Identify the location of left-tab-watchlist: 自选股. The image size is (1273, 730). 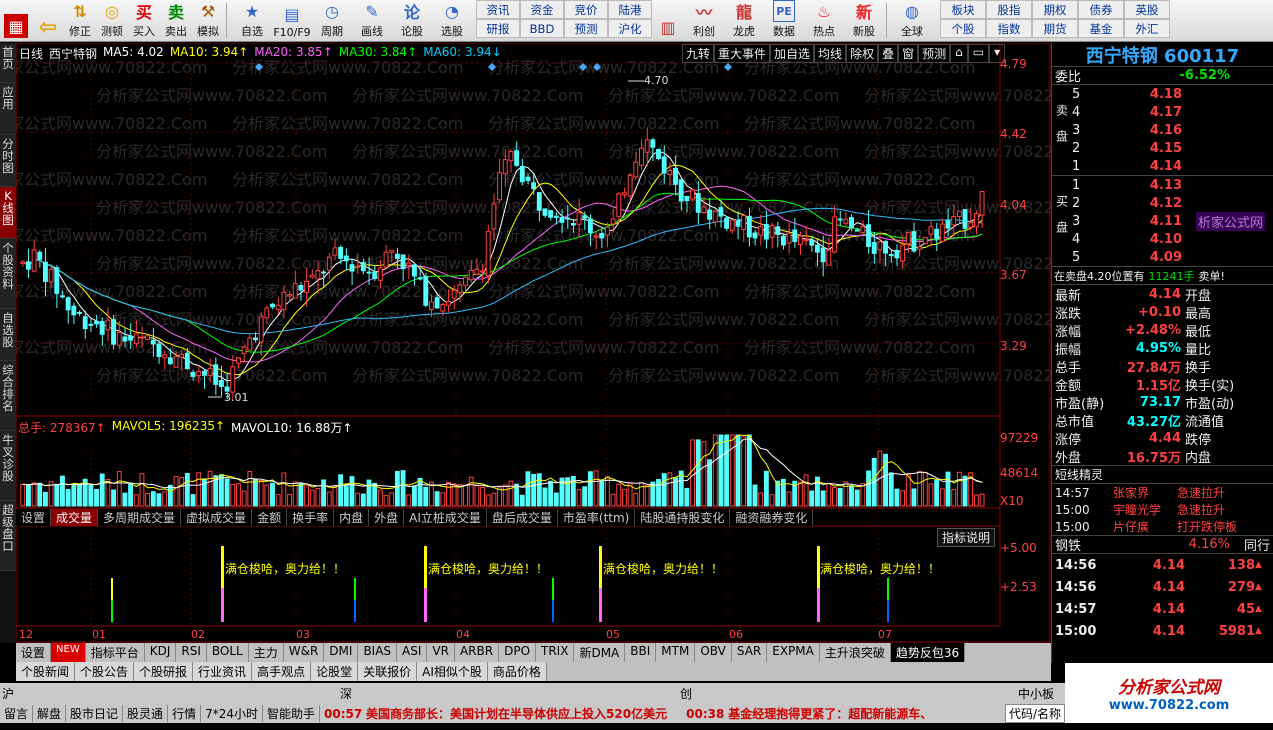
(8, 335).